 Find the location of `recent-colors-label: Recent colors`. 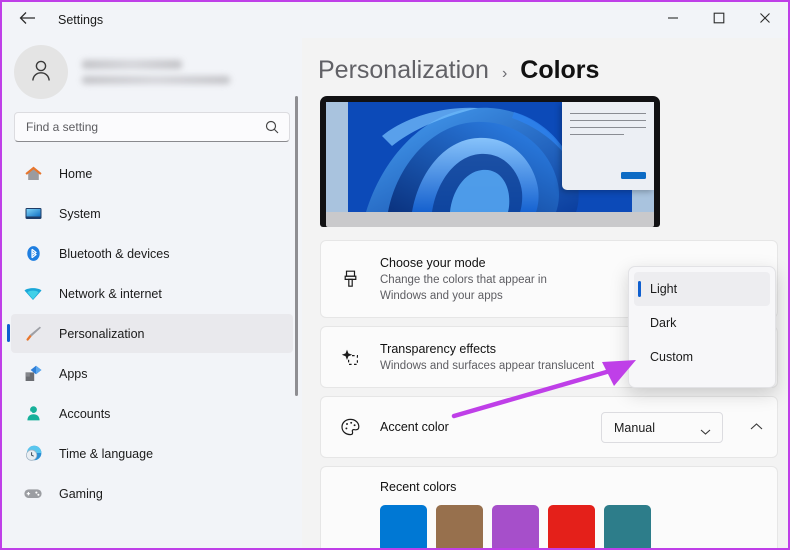

recent-colors-label: Recent colors is located at coordinates (418, 487).